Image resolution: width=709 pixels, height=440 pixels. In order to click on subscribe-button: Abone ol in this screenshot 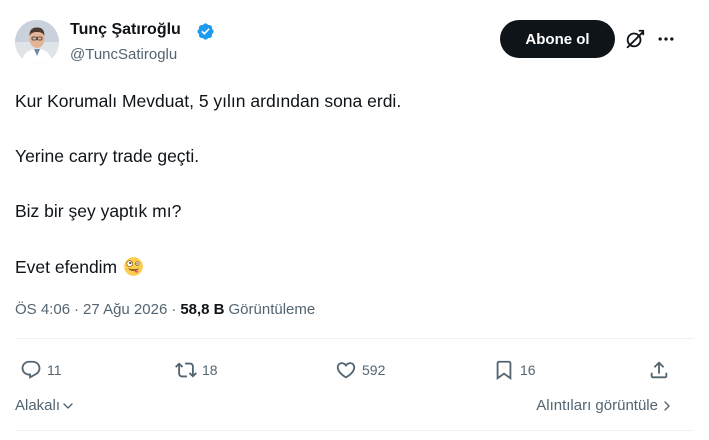, I will do `click(557, 39)`.